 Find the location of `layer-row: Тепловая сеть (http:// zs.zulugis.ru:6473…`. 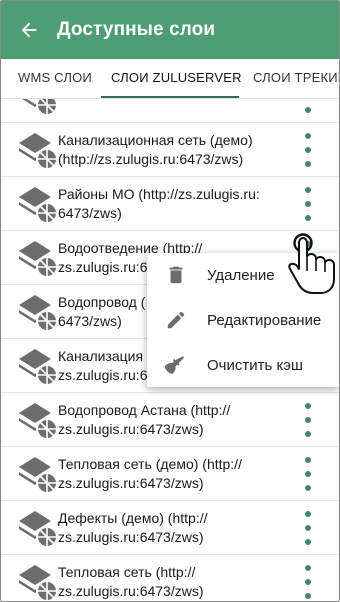

layer-row: Тепловая сеть (http:// zs.zulugis.ru:6473… is located at coordinates (170, 578).